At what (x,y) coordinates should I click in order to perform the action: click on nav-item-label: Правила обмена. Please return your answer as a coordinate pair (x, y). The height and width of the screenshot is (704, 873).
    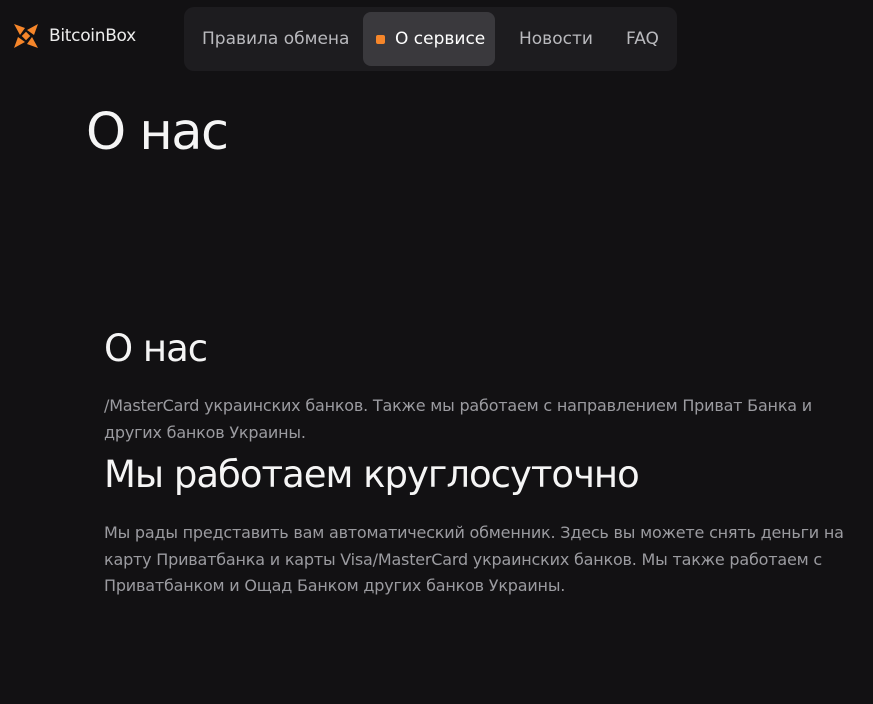
    Looking at the image, I should click on (276, 39).